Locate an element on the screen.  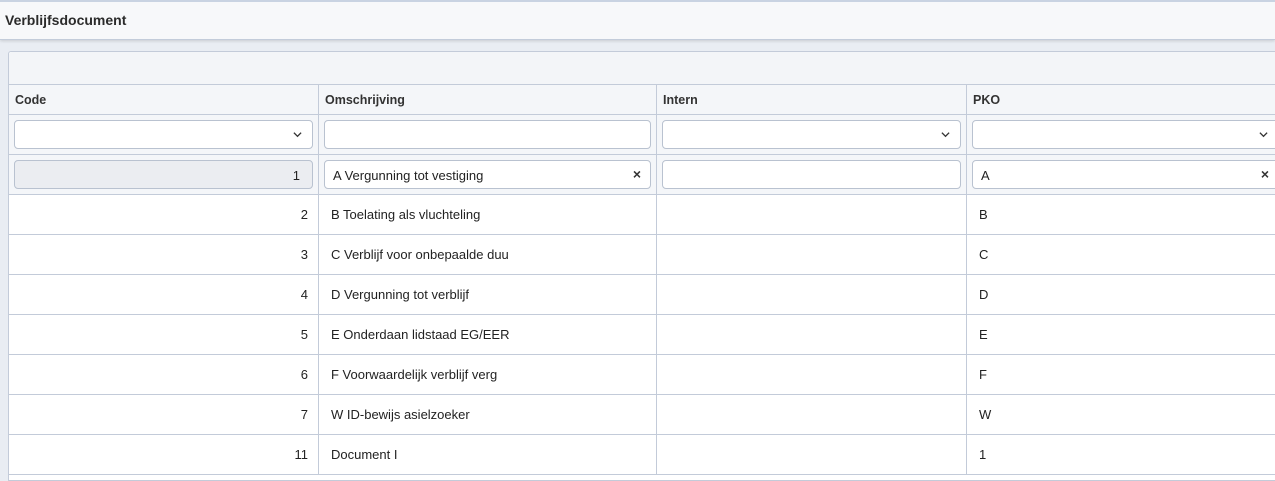
cell-pko: W is located at coordinates (985, 414).